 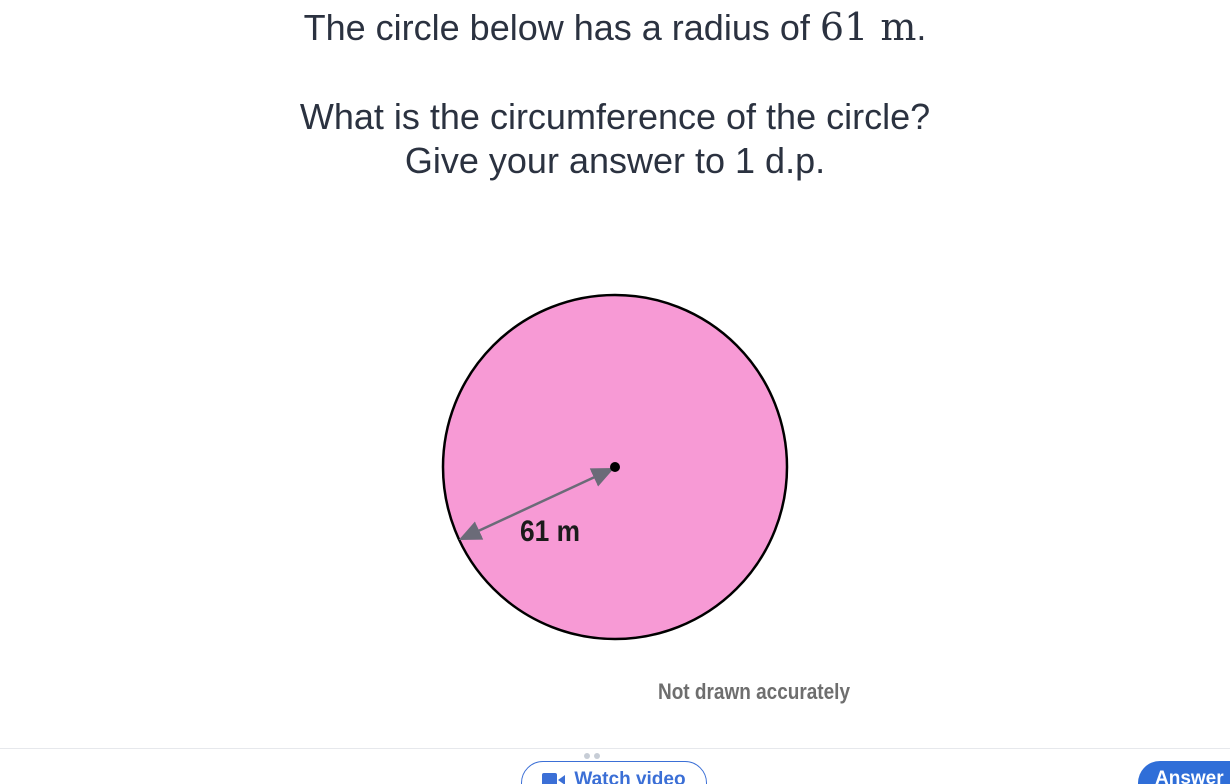 I want to click on watch-video-label: Watch video, so click(x=630, y=776).